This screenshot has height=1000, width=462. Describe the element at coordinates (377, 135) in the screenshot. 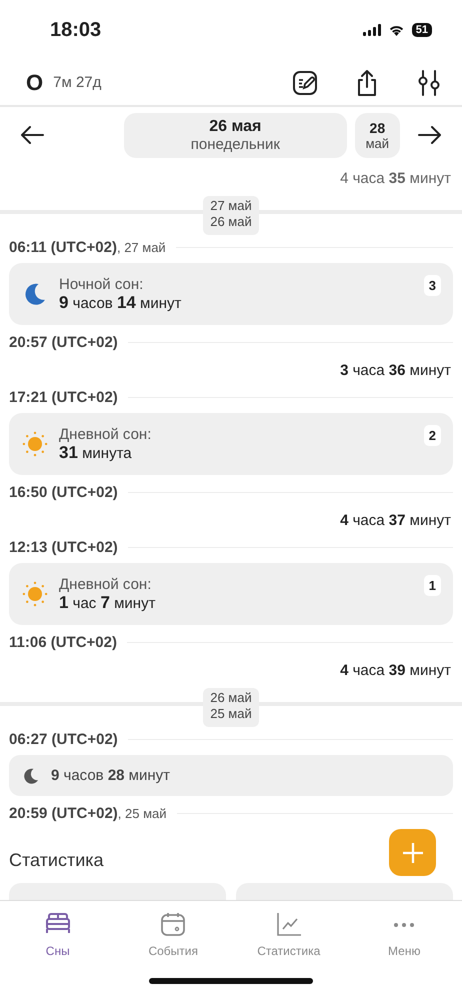

I see `next-date-button: 28 май` at that location.